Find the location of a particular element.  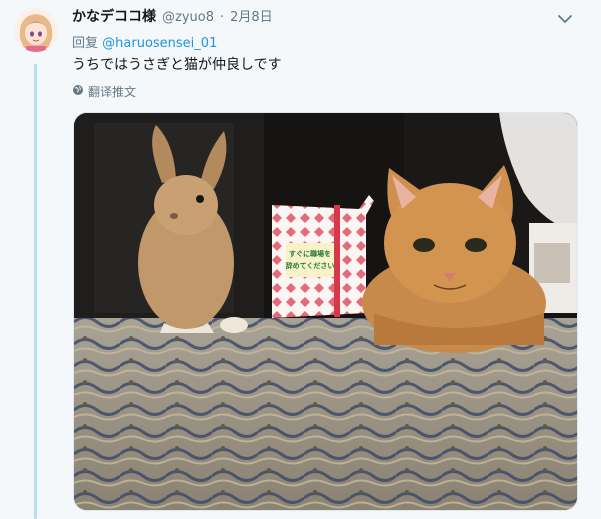

tweet-header: かなデココ様 @zyuo8 · 2月8日 is located at coordinates (172, 16).